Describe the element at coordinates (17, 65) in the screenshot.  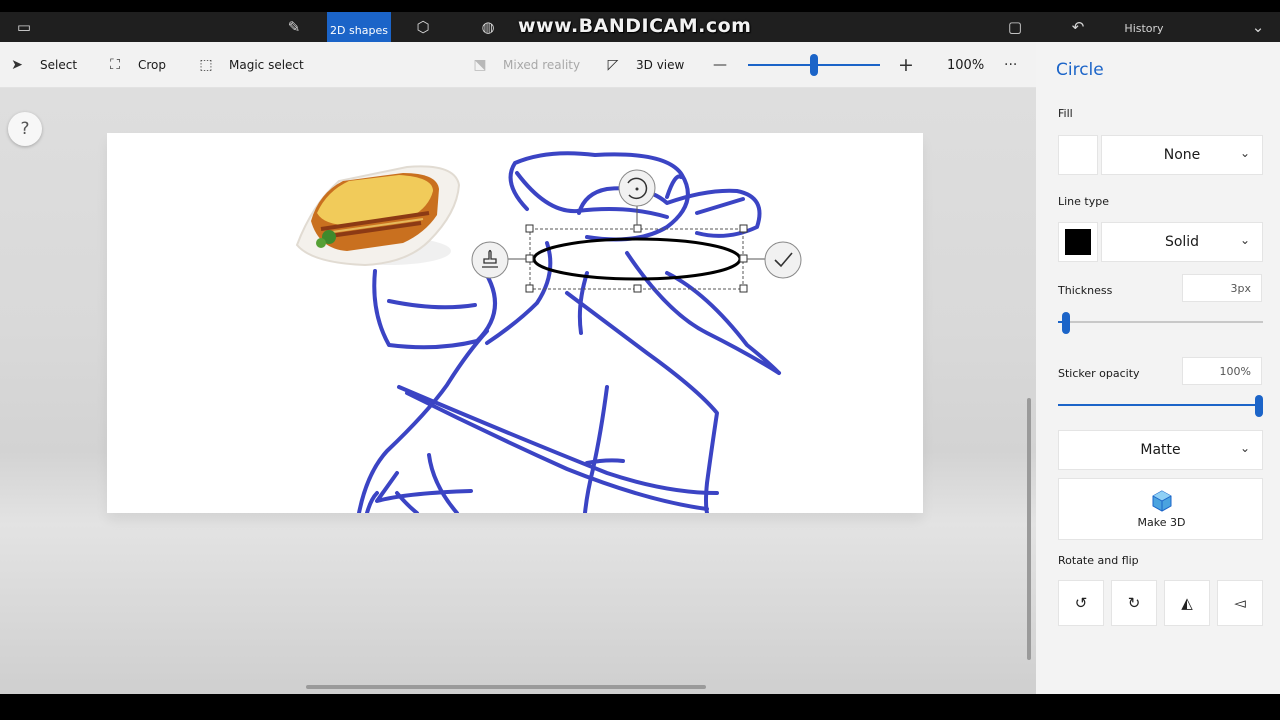
I see `cursor-arrow-icon: ➤` at that location.